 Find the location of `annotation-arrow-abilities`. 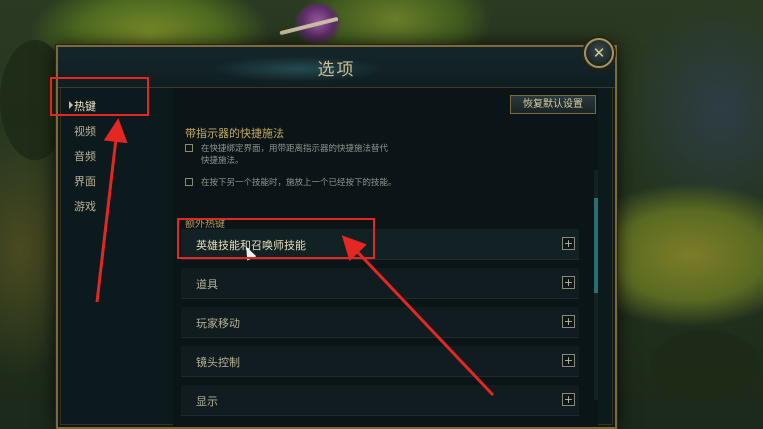

annotation-arrow-abilities is located at coordinates (418, 316).